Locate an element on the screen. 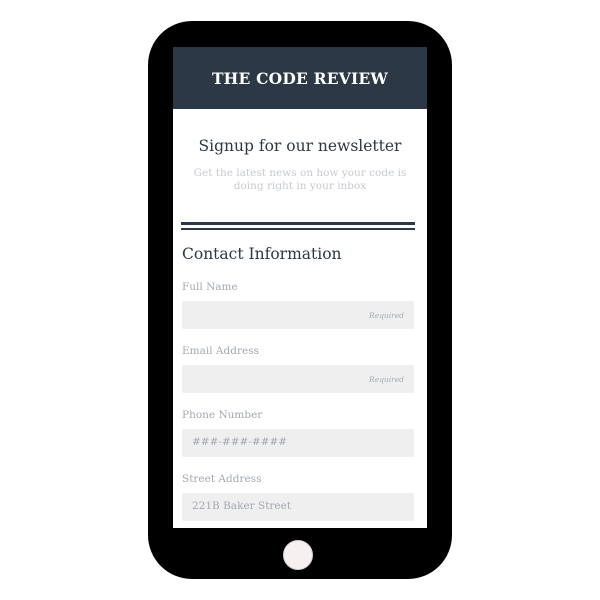 The height and width of the screenshot is (600, 600). phone-label: Phone Number is located at coordinates (222, 415).